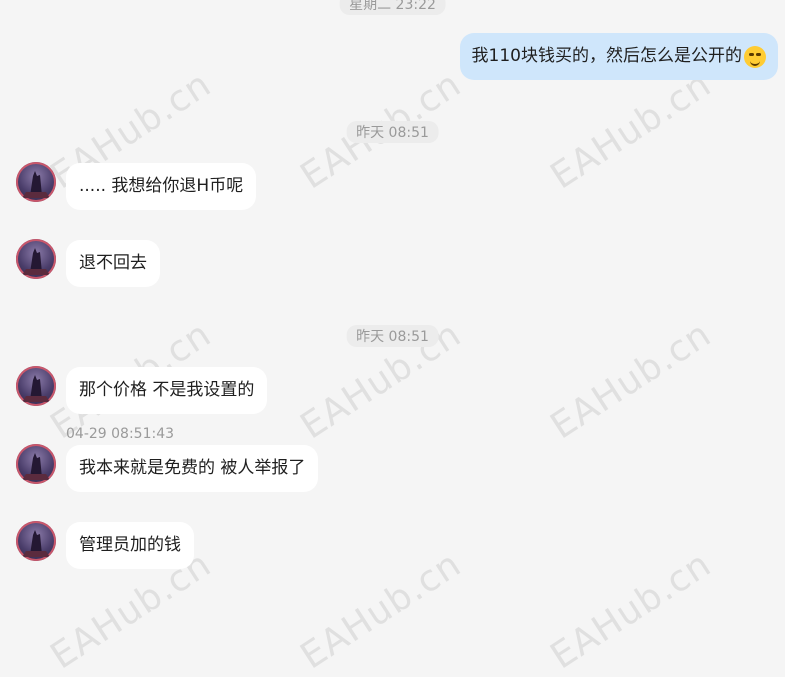  I want to click on message-row: 我本来就是免费的 被人举报了, so click(167, 468).